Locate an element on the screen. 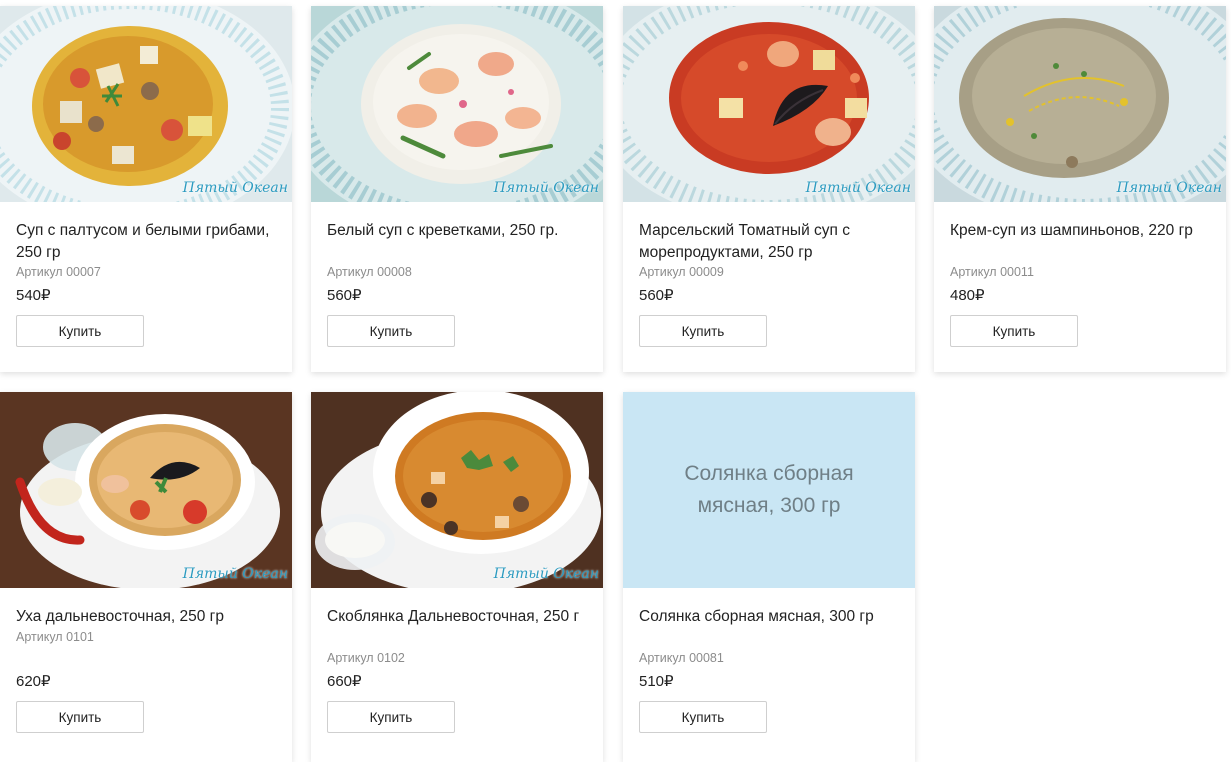  product-sku: Артикул 00008 is located at coordinates (369, 272).